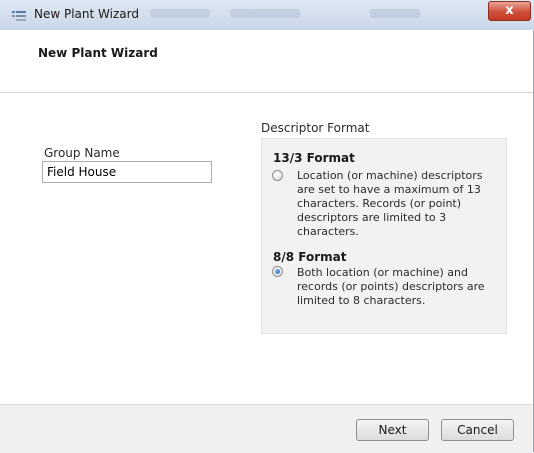 The width and height of the screenshot is (534, 453). Describe the element at coordinates (392, 430) in the screenshot. I see `next-button: Next` at that location.